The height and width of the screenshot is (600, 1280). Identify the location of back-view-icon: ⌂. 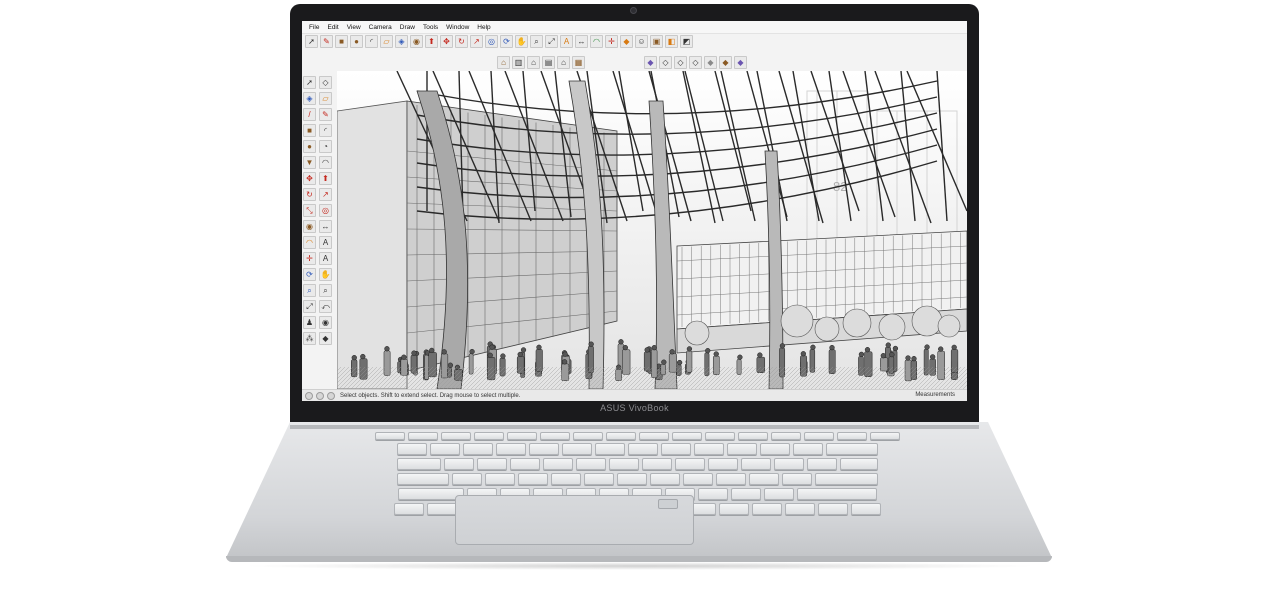
(563, 62).